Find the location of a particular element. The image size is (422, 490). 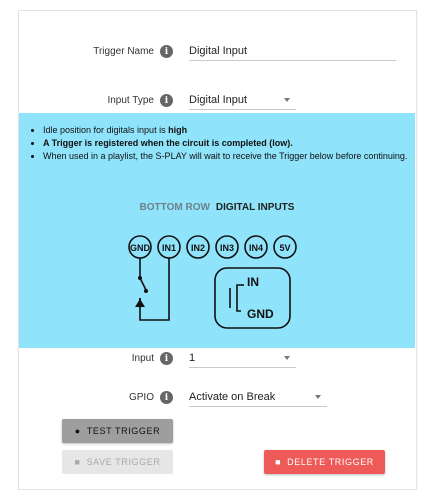

pin-label-in3: IN3 is located at coordinates (227, 248).